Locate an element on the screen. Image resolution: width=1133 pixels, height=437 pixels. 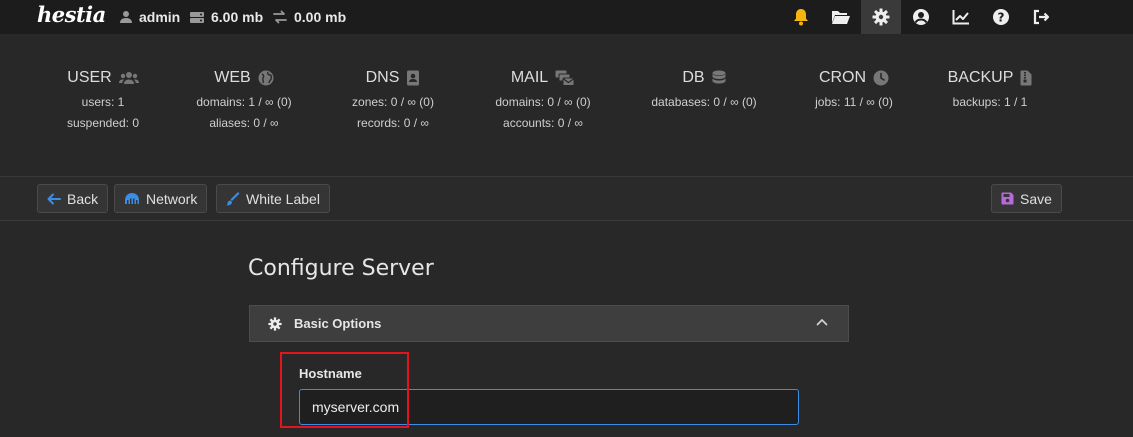
file-manager-button is located at coordinates (841, 17).